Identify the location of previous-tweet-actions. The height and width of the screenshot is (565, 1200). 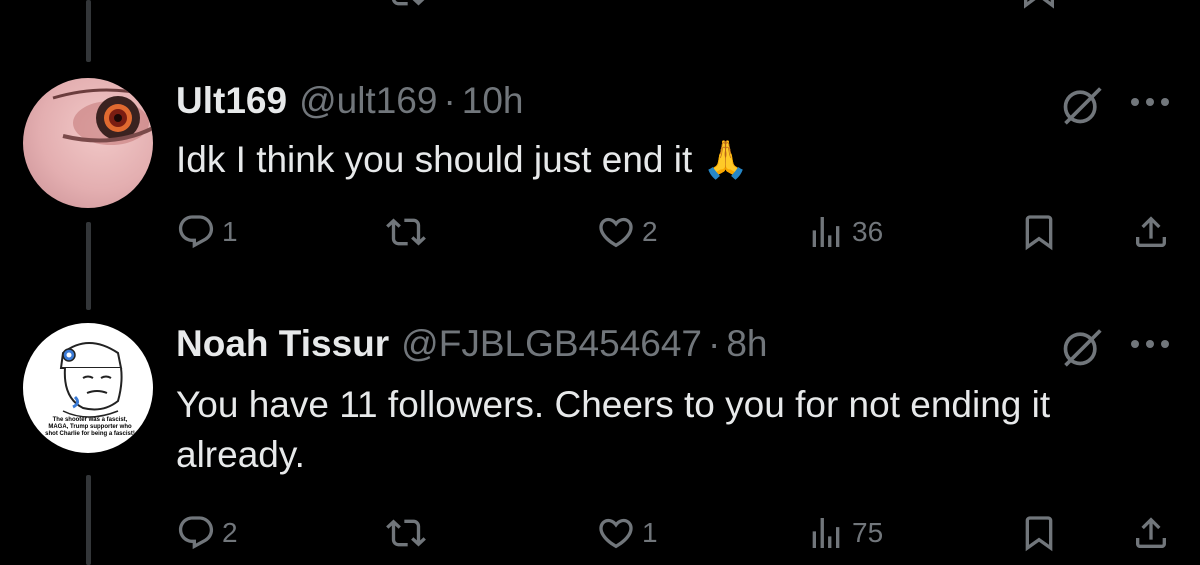
(676, 6).